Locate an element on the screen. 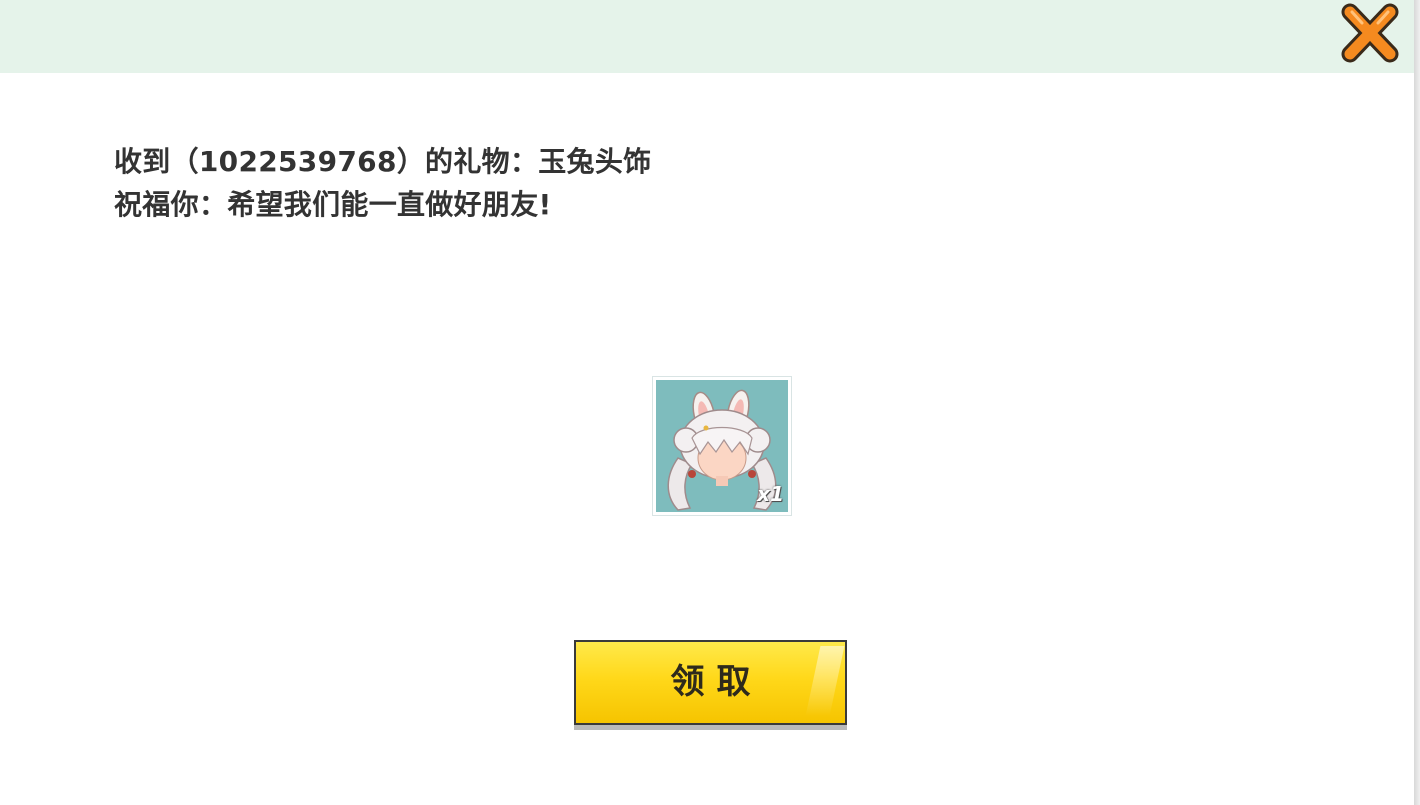  gift-thumbnail: x1 is located at coordinates (722, 446).